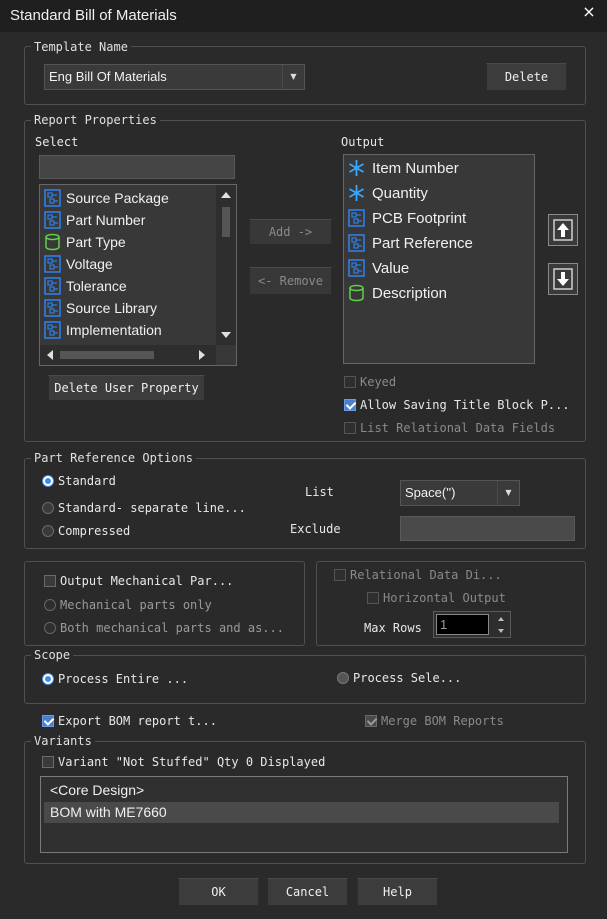 Image resolution: width=607 pixels, height=919 pixels. Describe the element at coordinates (442, 721) in the screenshot. I see `merge-bom-label: Merge BOM Reports` at that location.